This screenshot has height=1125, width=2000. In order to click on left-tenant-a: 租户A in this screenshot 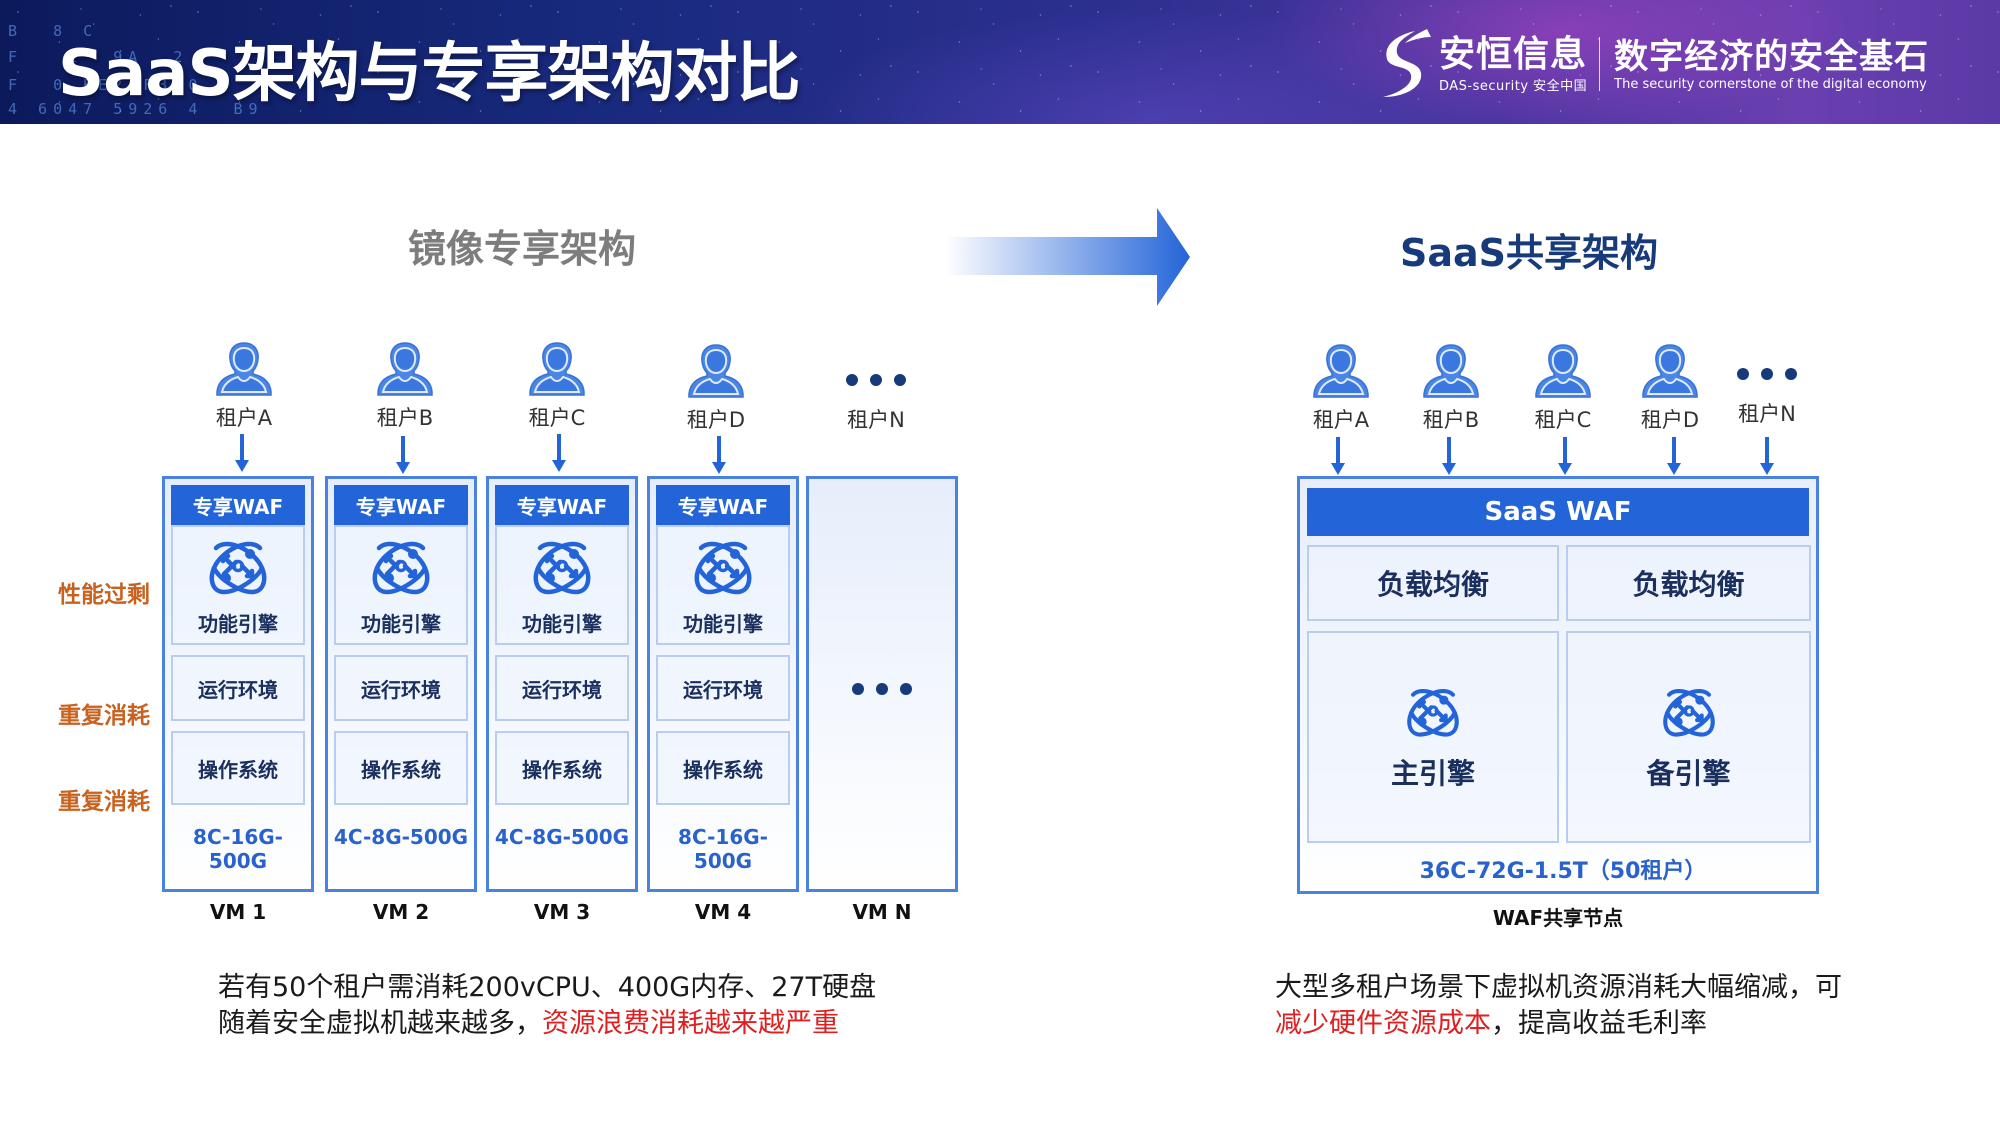, I will do `click(244, 386)`.